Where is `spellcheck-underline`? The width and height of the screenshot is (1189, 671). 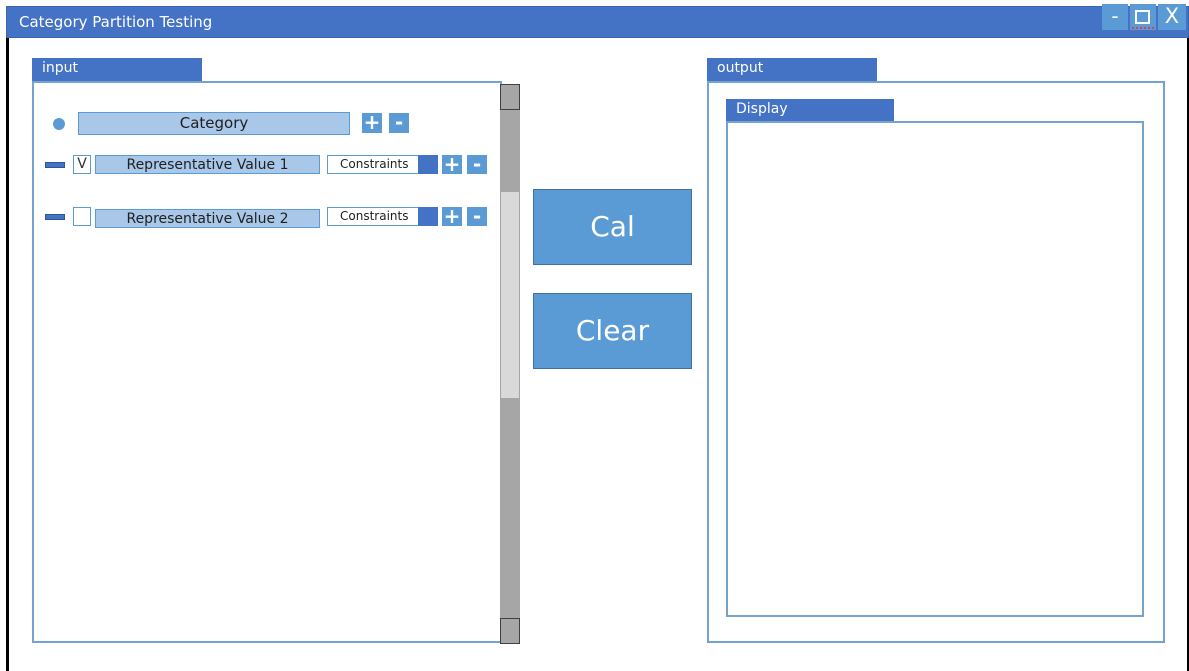 spellcheck-underline is located at coordinates (1143, 26).